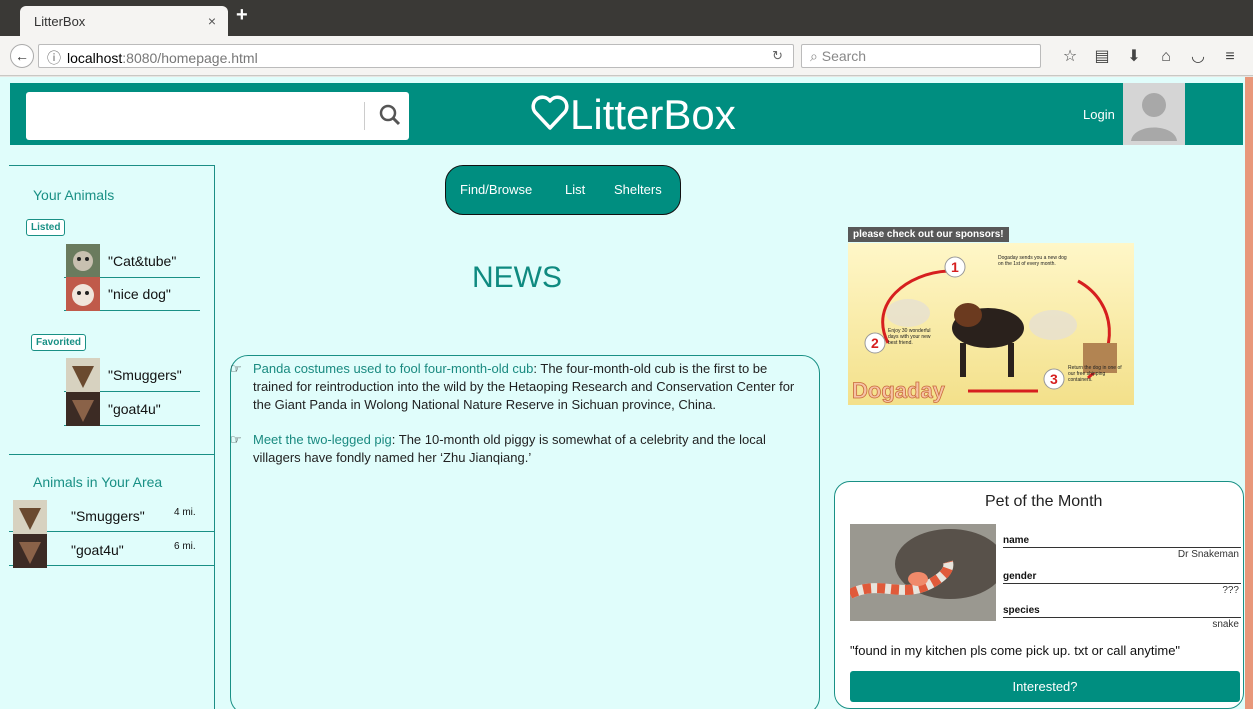 Image resolution: width=1253 pixels, height=709 pixels. I want to click on url-path: :8080/homepage.html, so click(190, 58).